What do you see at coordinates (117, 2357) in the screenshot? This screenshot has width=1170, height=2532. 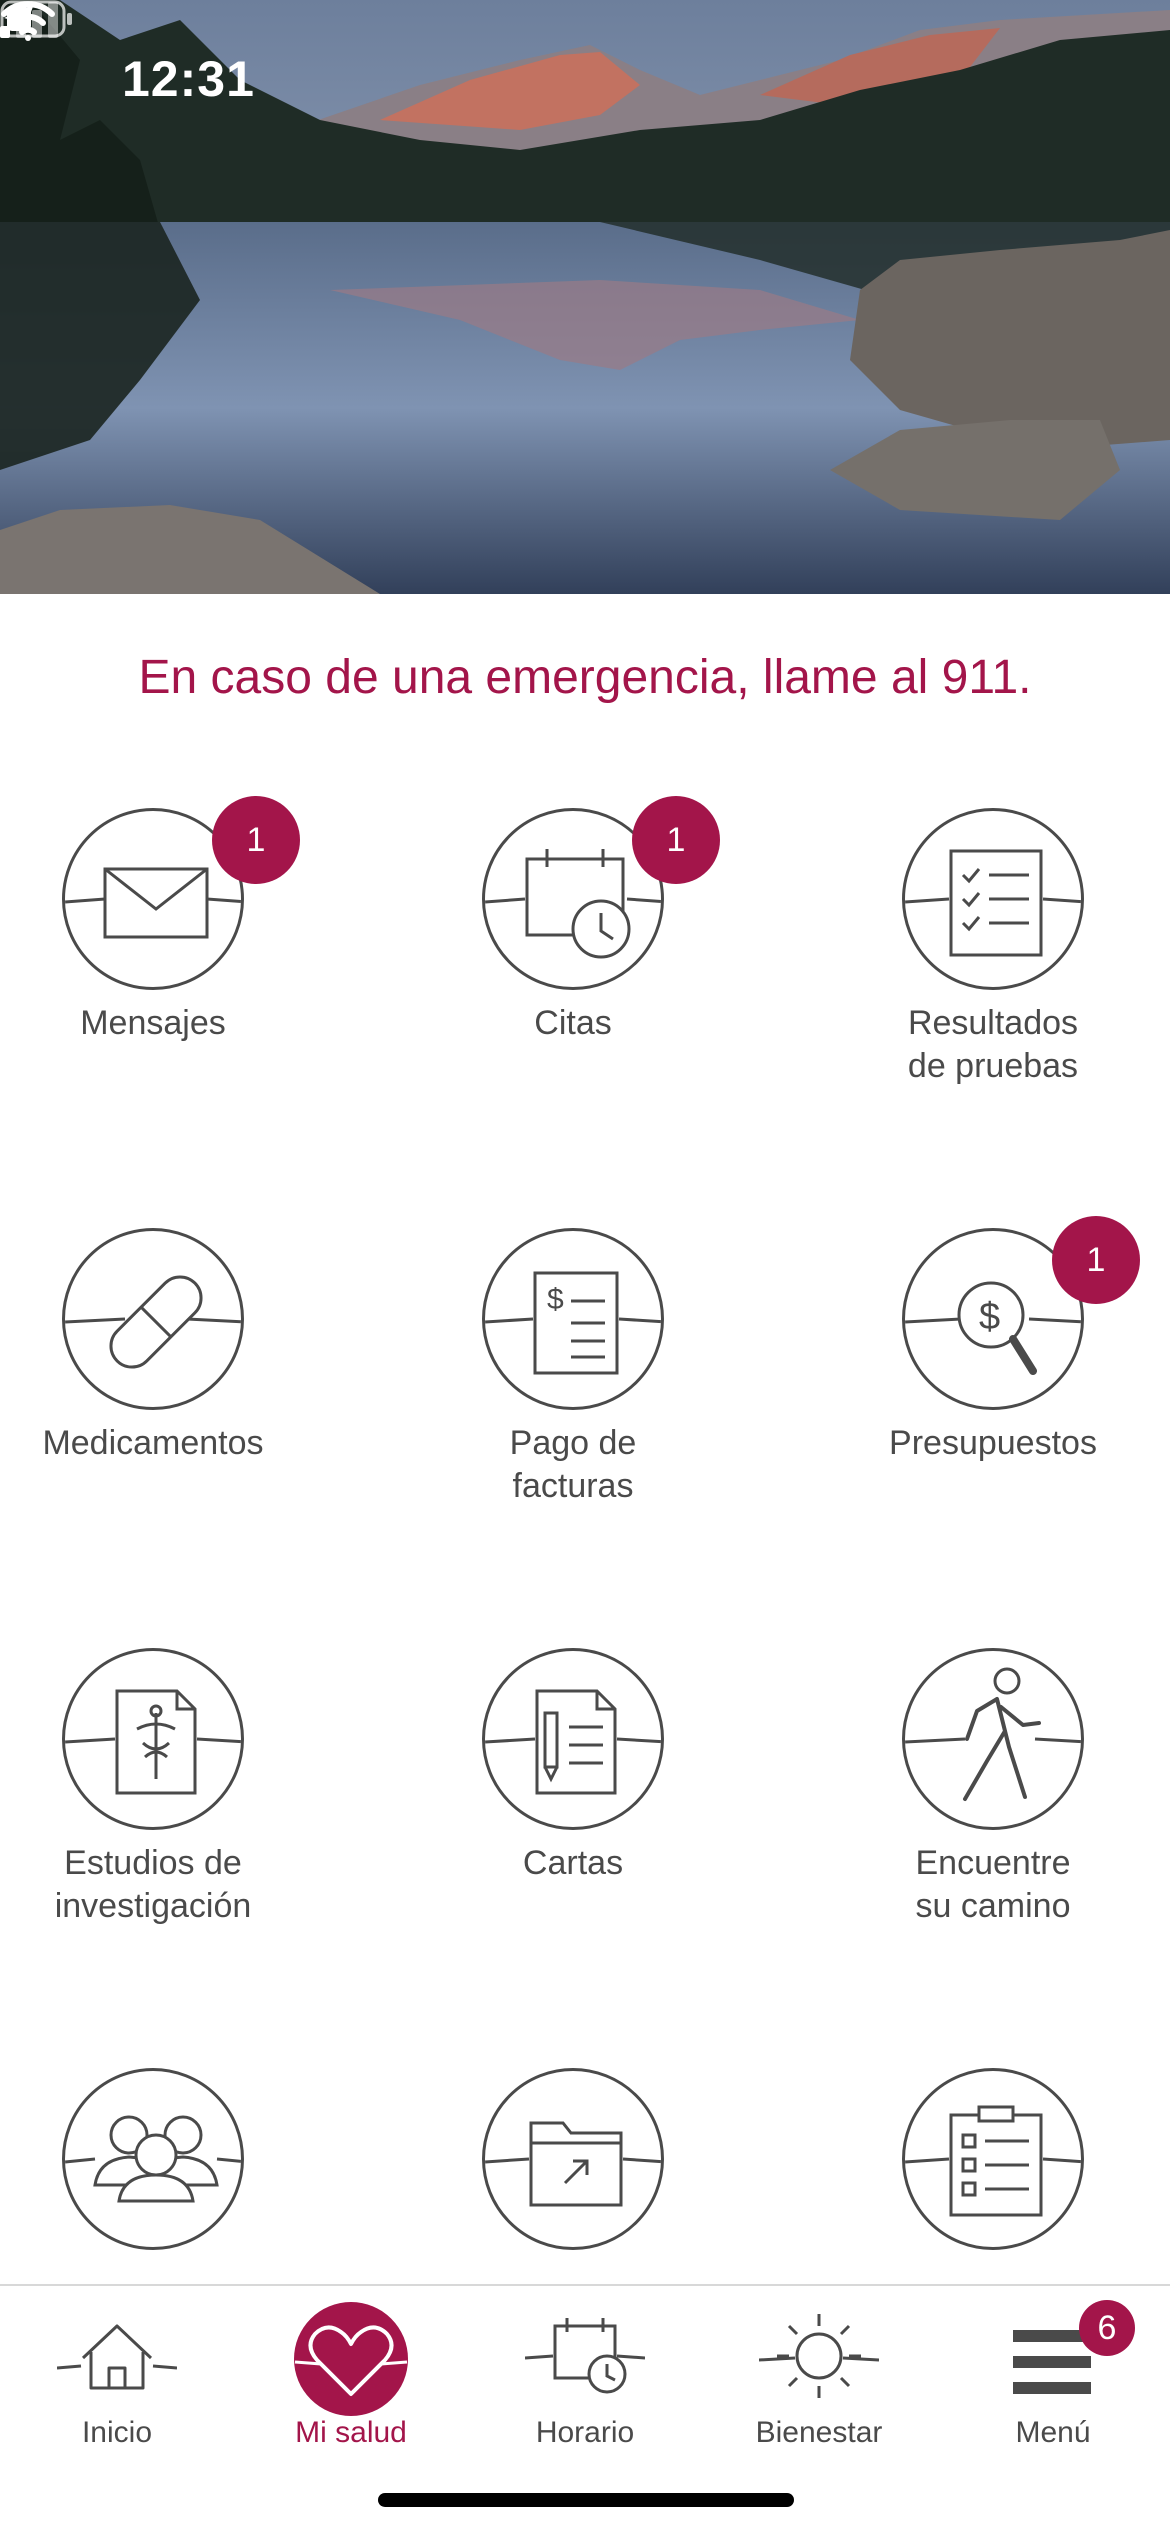 I see `house-icon` at bounding box center [117, 2357].